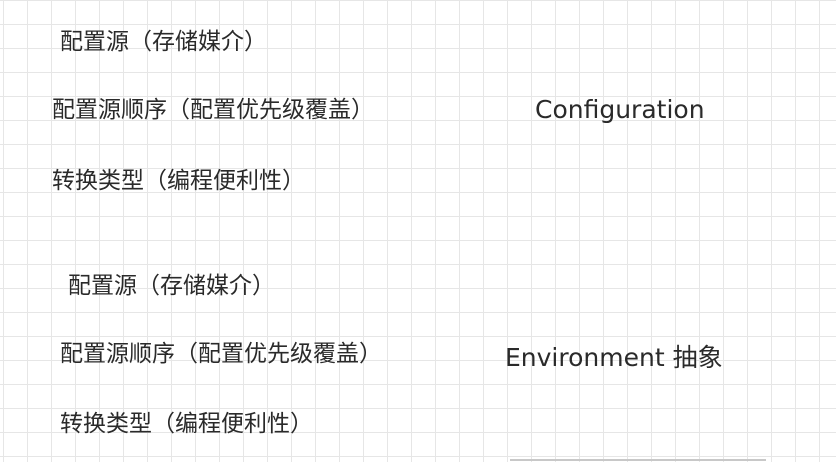 The width and height of the screenshot is (836, 462). Describe the element at coordinates (171, 286) in the screenshot. I see `group2-item-config-source: 配置源（存储媒介）` at that location.